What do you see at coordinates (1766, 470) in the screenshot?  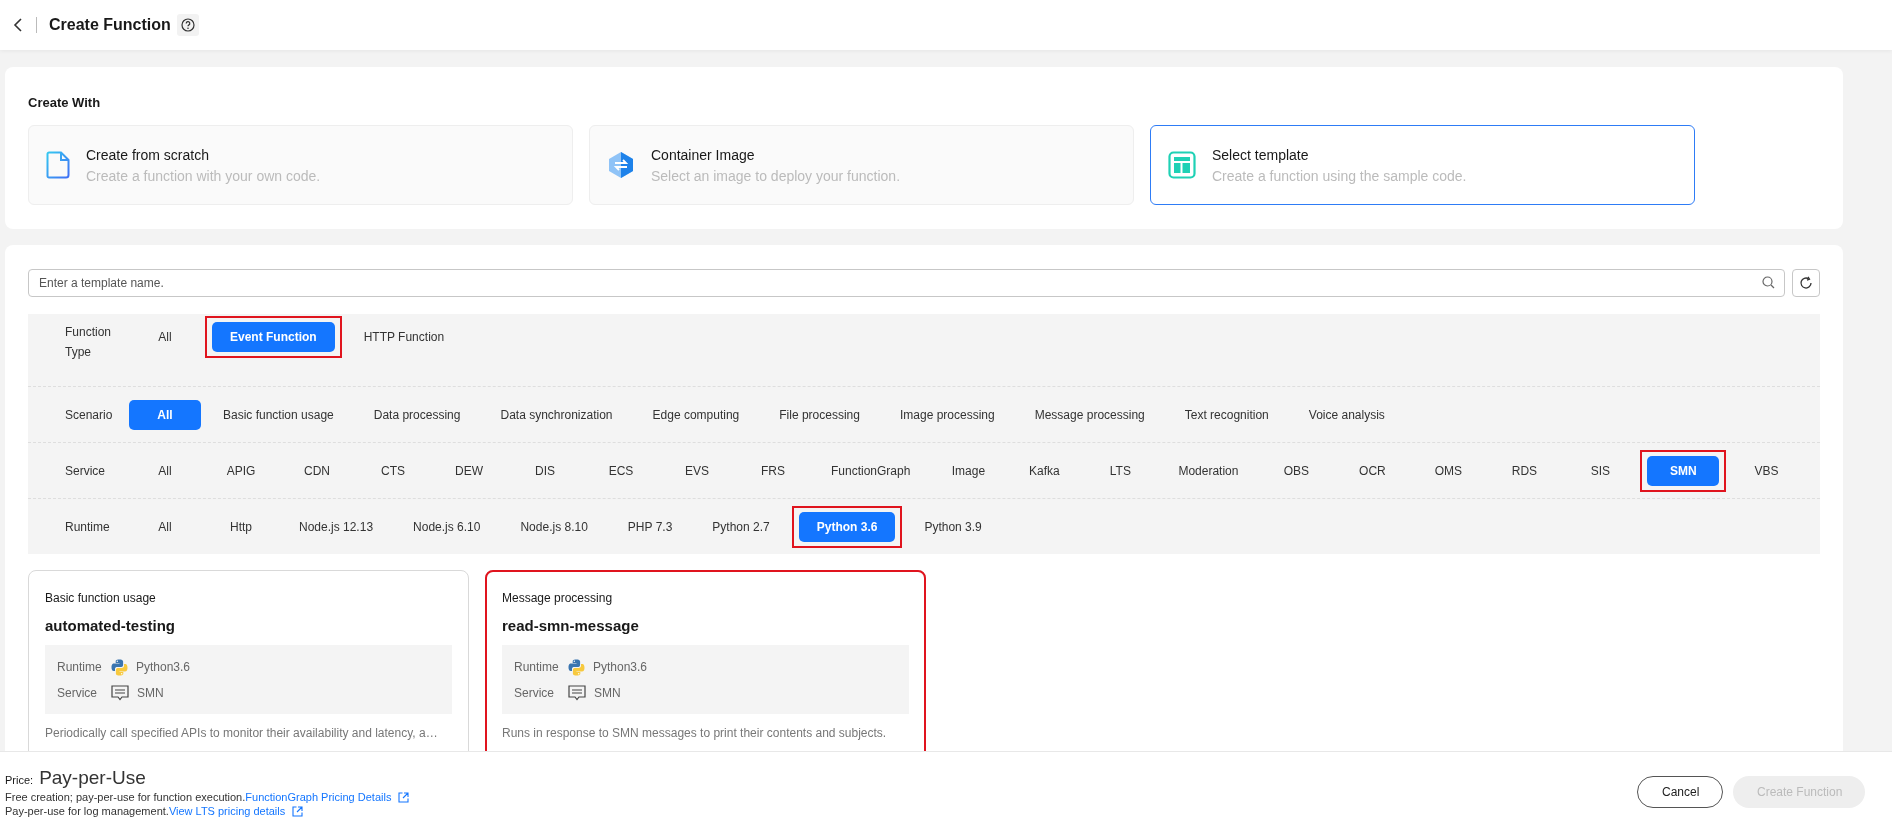 I see `filter-option: VBS` at bounding box center [1766, 470].